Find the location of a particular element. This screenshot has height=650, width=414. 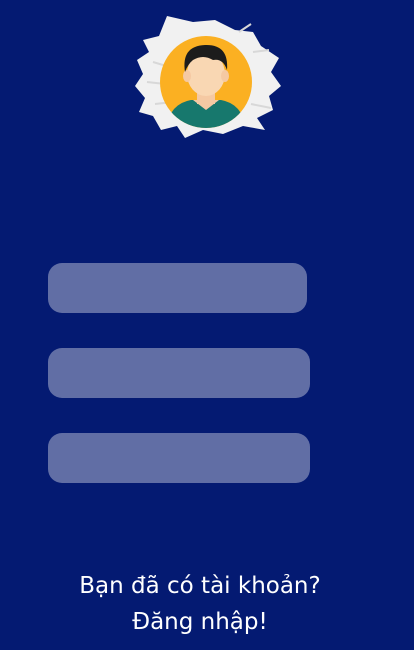

login-prompt: Bạn đã có tài khoản? Đăng nhập! is located at coordinates (200, 604).